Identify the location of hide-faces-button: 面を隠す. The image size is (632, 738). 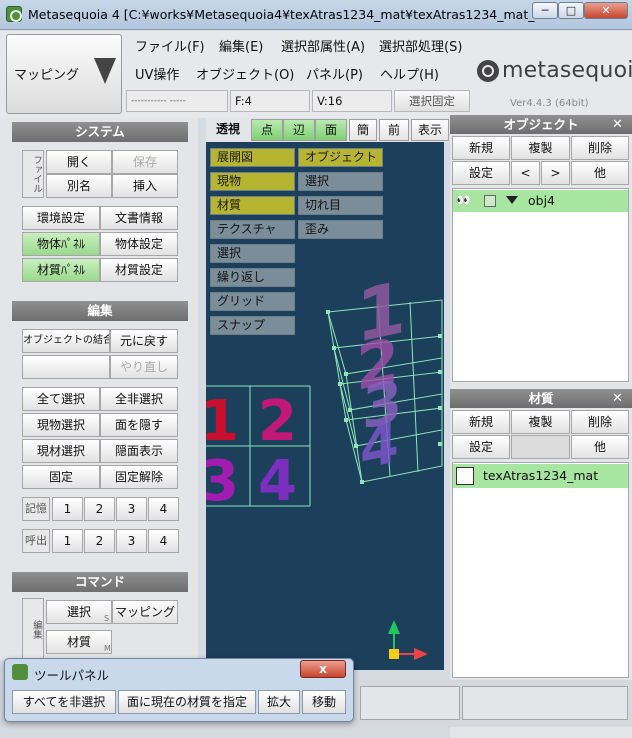
(139, 425).